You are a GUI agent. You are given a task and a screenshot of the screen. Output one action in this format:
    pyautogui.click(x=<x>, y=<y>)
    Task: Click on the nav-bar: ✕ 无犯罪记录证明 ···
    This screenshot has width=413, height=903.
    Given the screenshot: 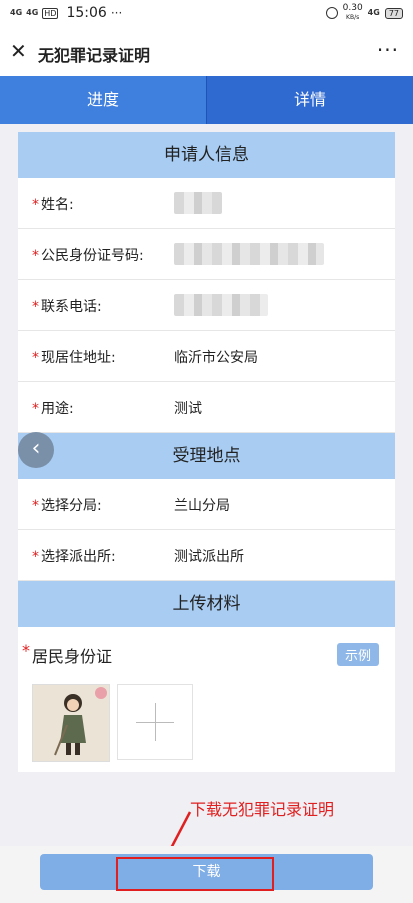 What is the action you would take?
    pyautogui.click(x=206, y=52)
    